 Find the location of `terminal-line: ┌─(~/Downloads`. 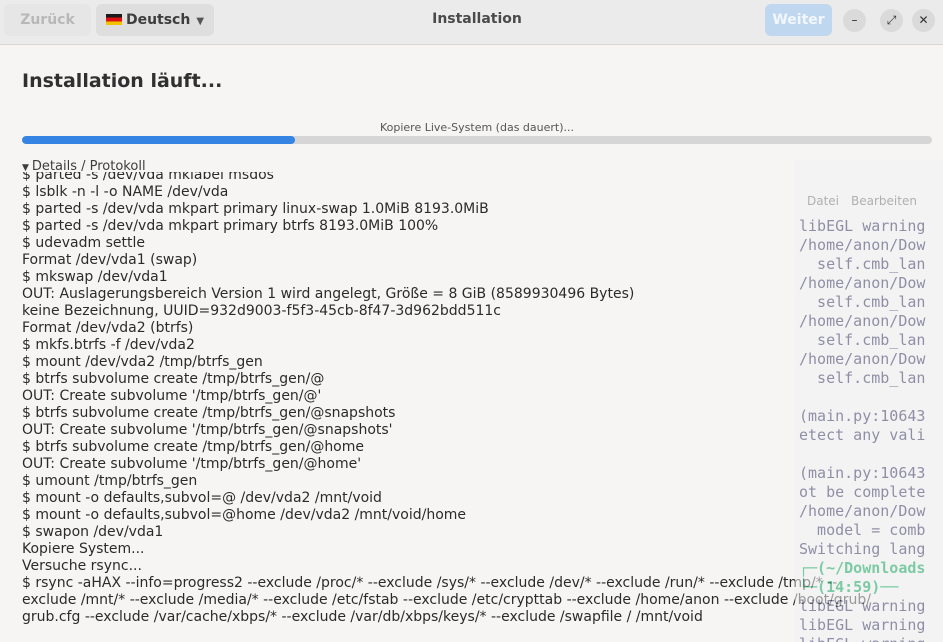

terminal-line: ┌─(~/Downloads is located at coordinates (862, 568).